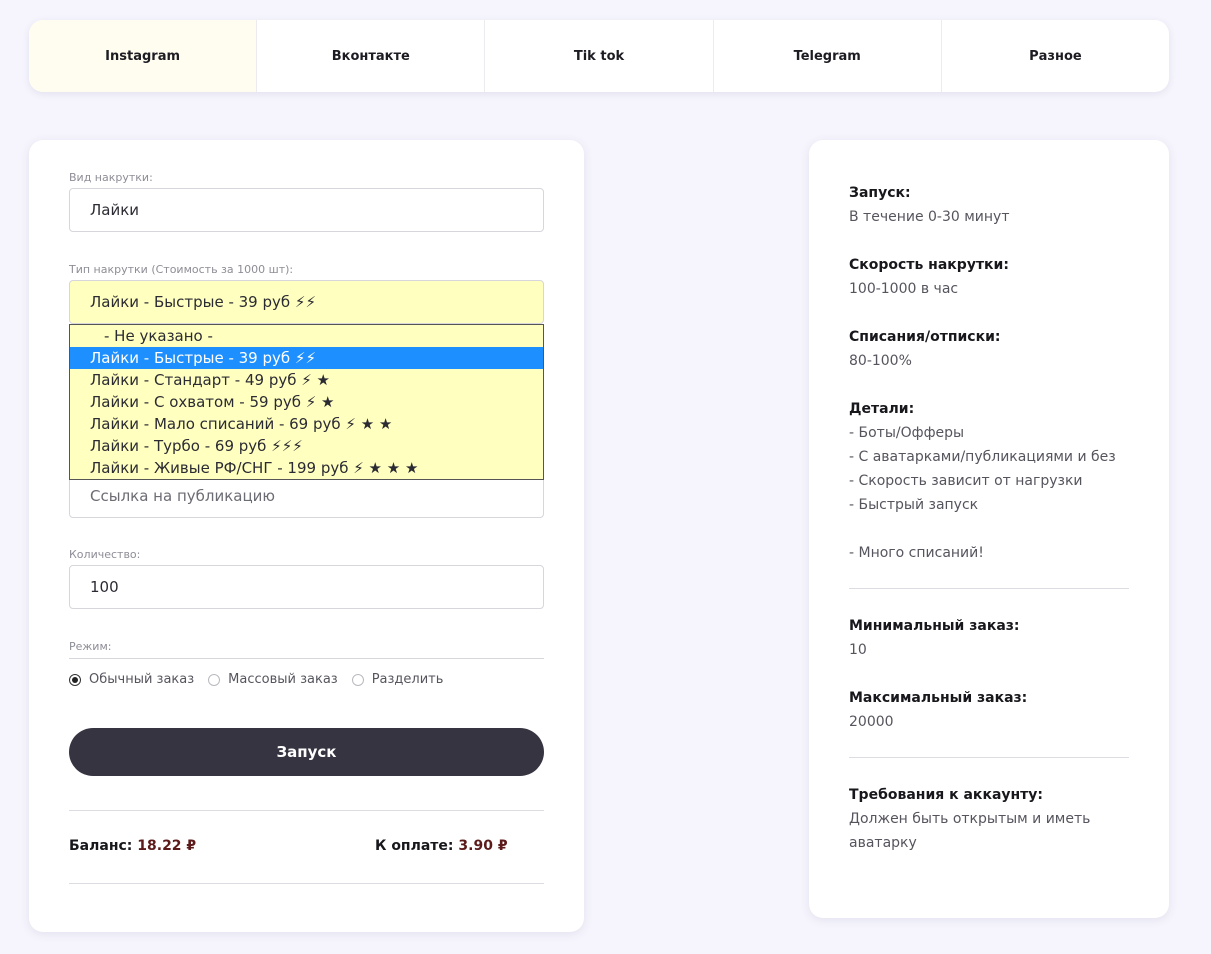 The width and height of the screenshot is (1211, 954). I want to click on tab-vkontakte: Вконтакте, so click(371, 56).